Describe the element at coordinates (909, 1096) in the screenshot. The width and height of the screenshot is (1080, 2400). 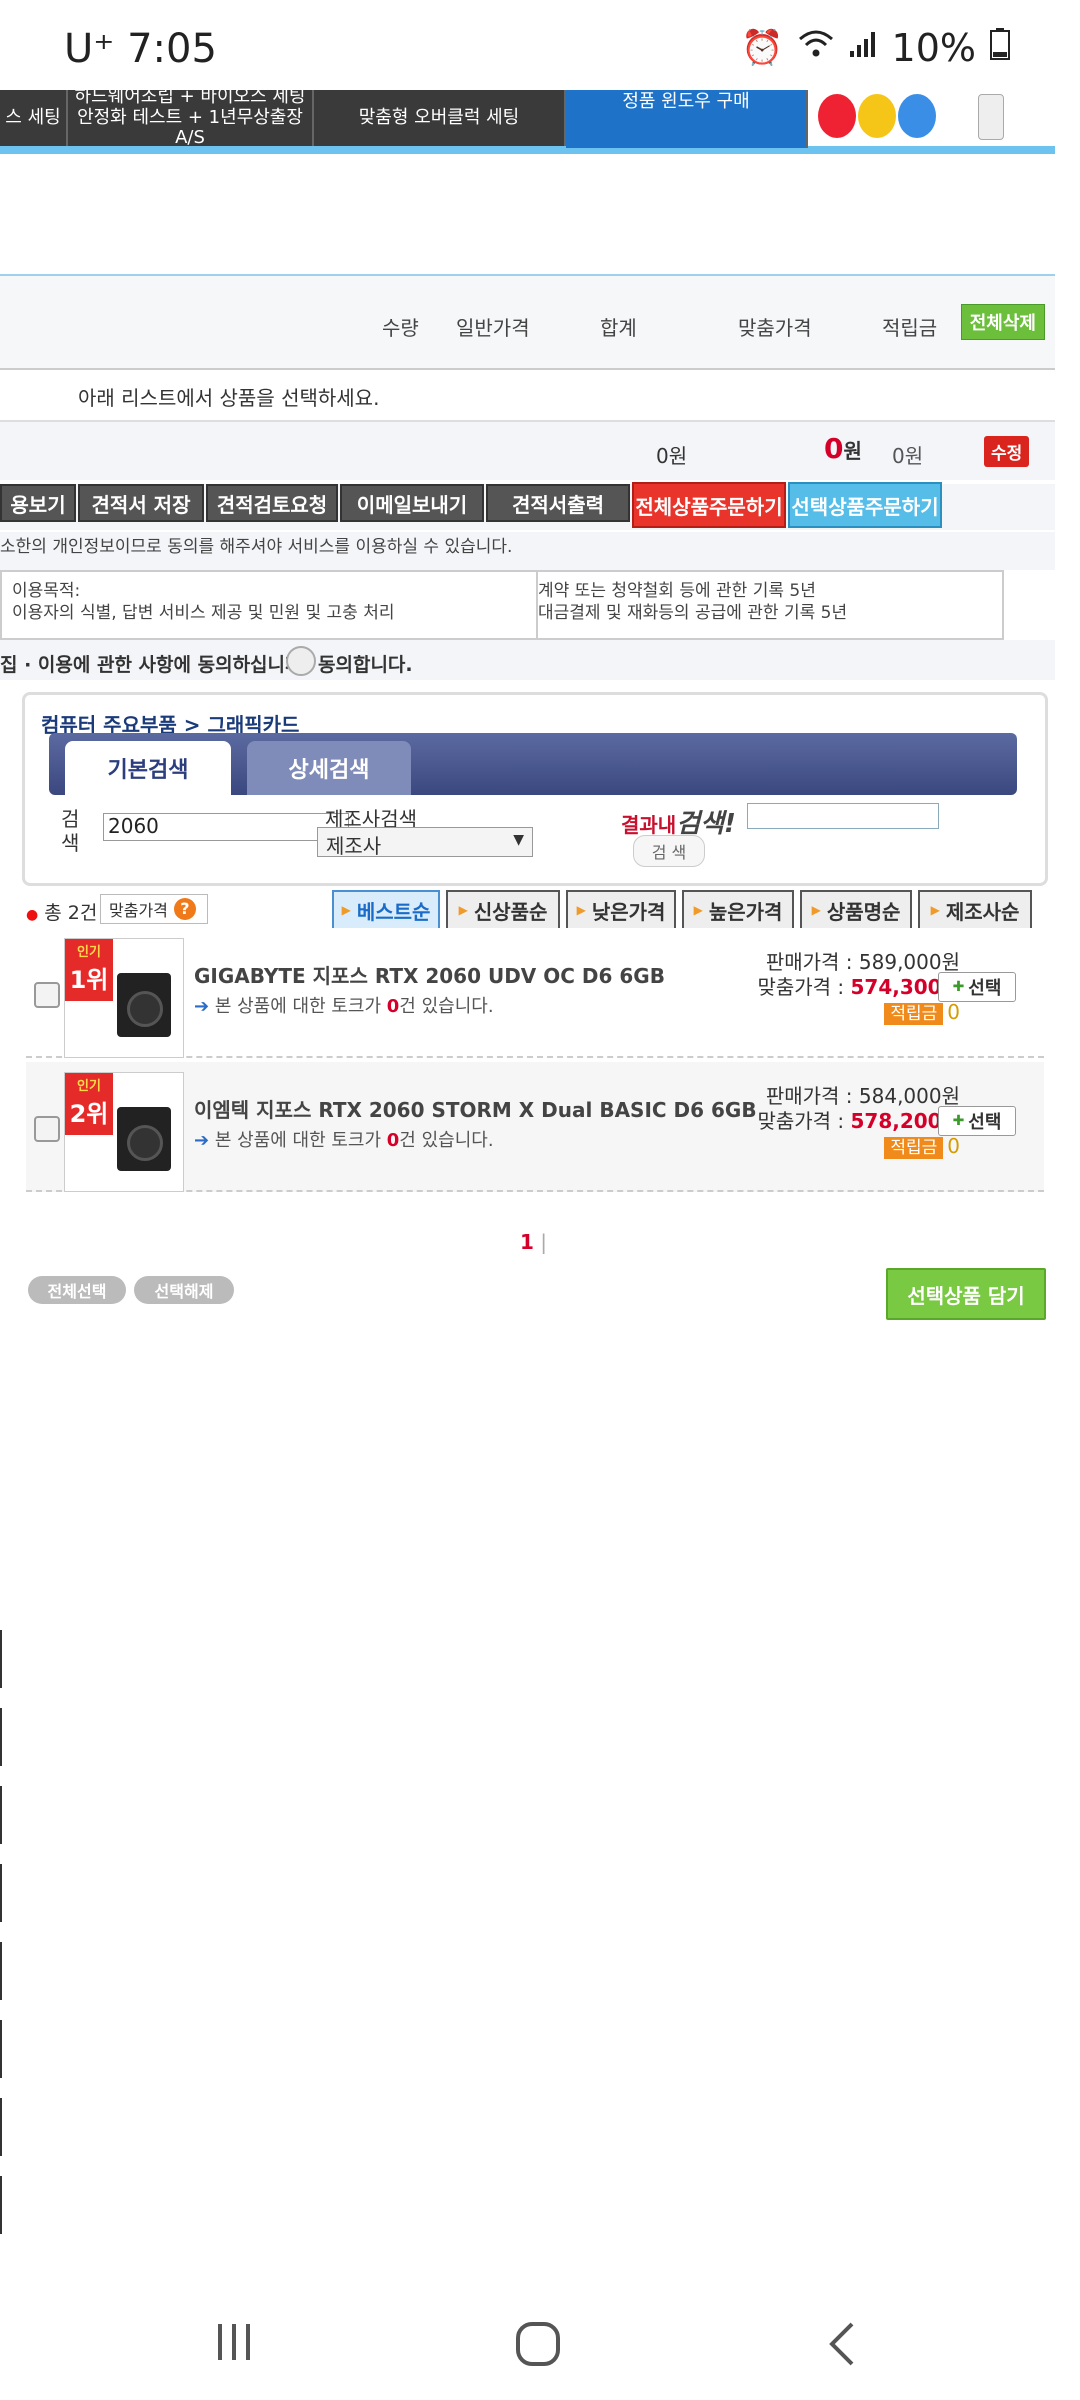
I see `sale-price: 584,000원` at that location.